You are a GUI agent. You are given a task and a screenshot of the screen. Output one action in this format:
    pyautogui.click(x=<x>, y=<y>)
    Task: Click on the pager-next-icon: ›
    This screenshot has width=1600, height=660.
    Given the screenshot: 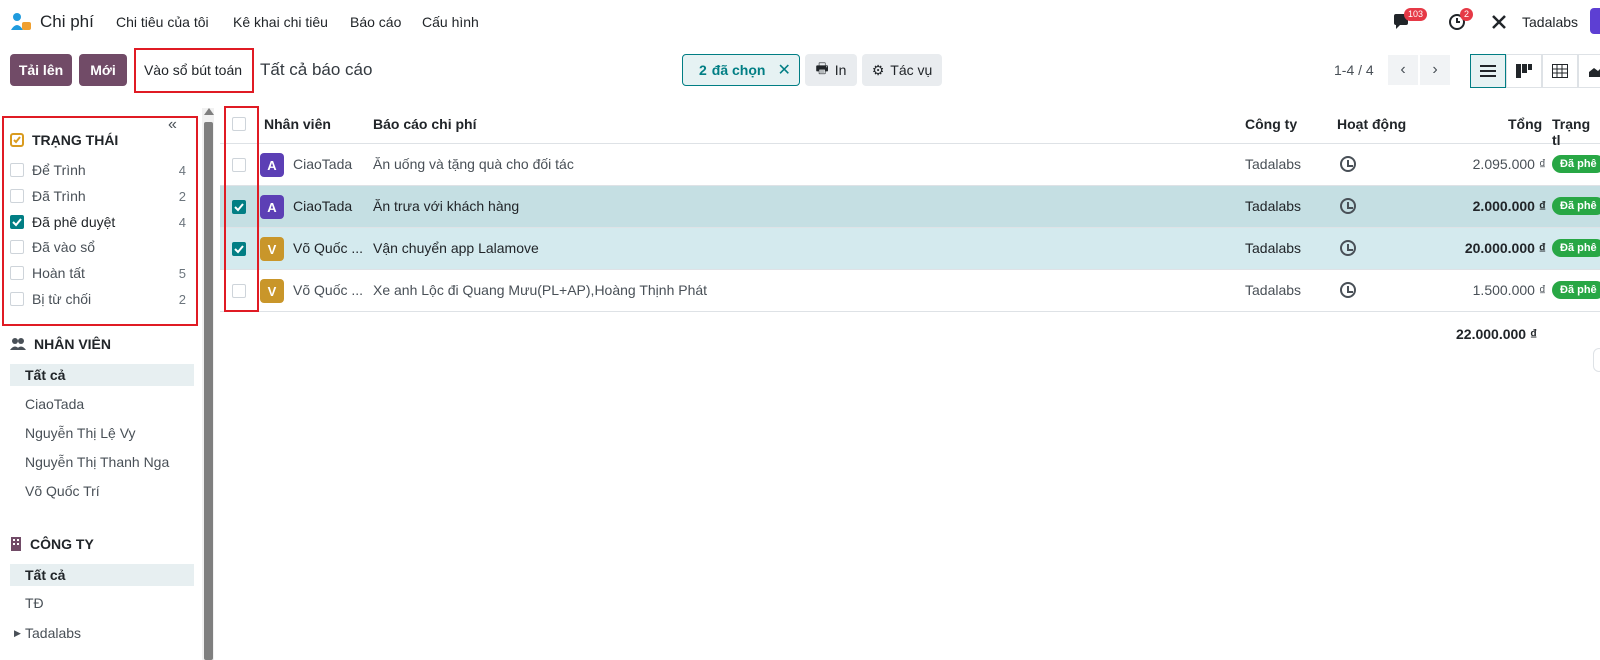 What is the action you would take?
    pyautogui.click(x=1435, y=70)
    